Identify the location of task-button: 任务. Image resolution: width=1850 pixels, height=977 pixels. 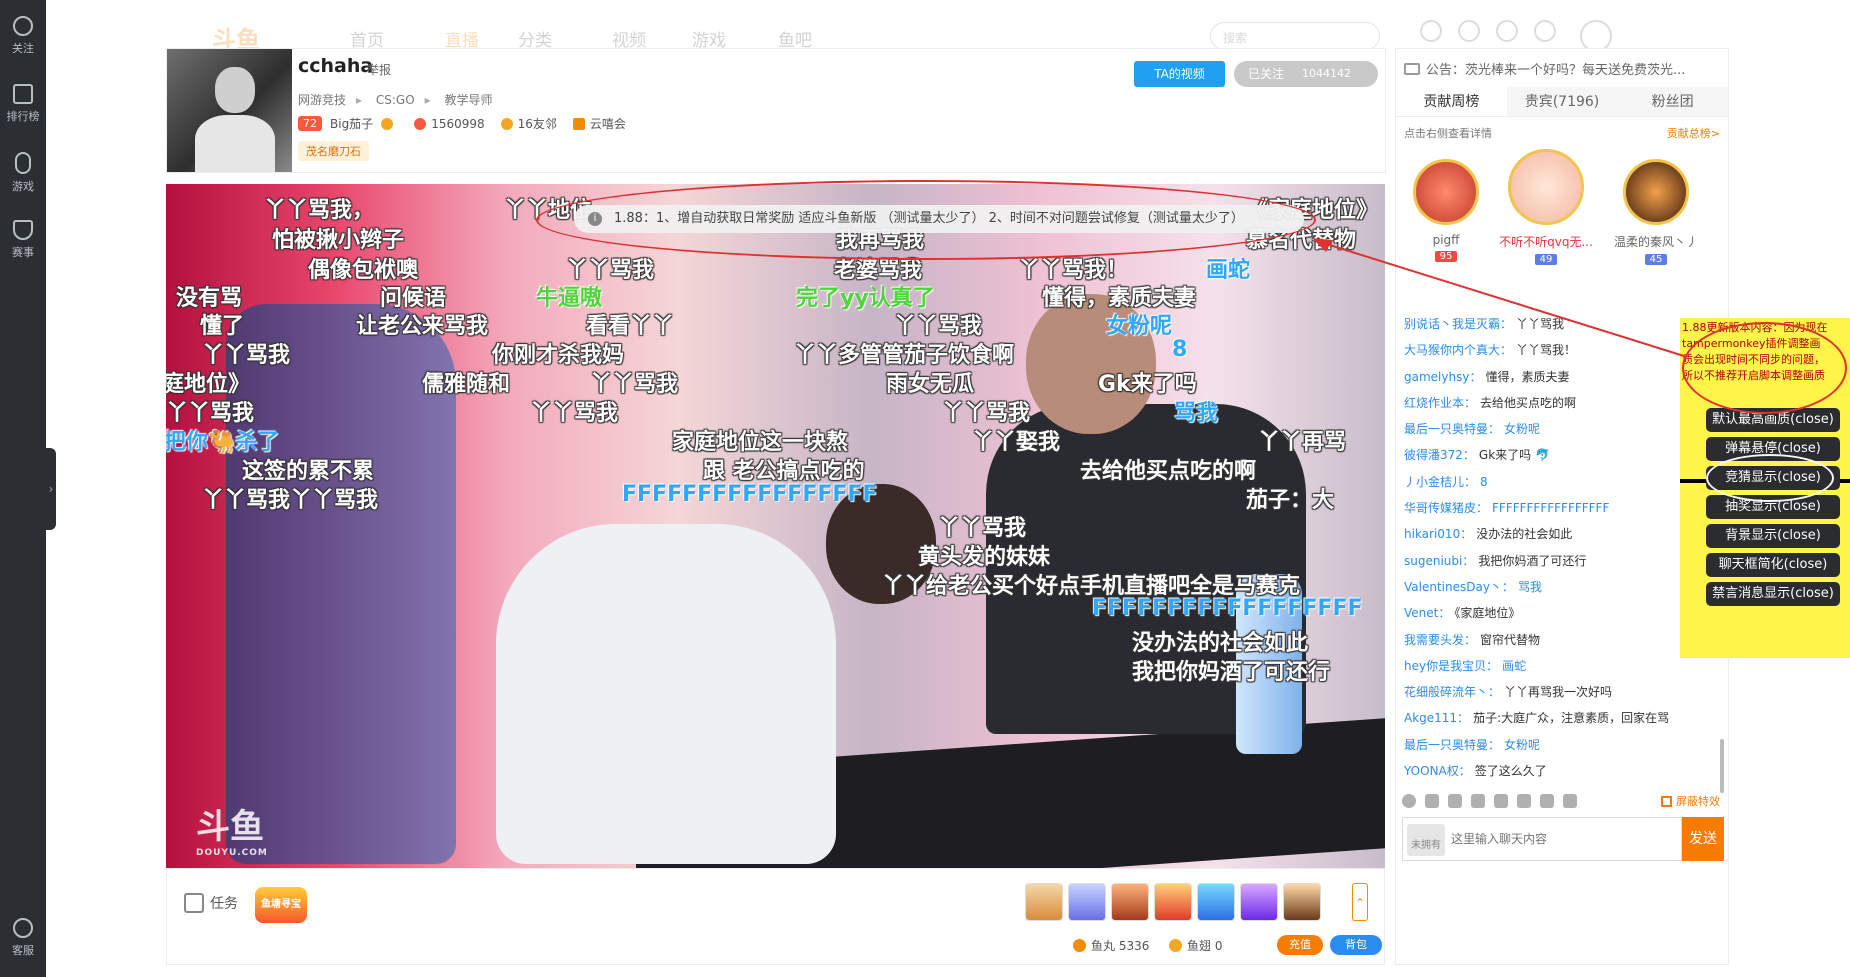
(211, 903).